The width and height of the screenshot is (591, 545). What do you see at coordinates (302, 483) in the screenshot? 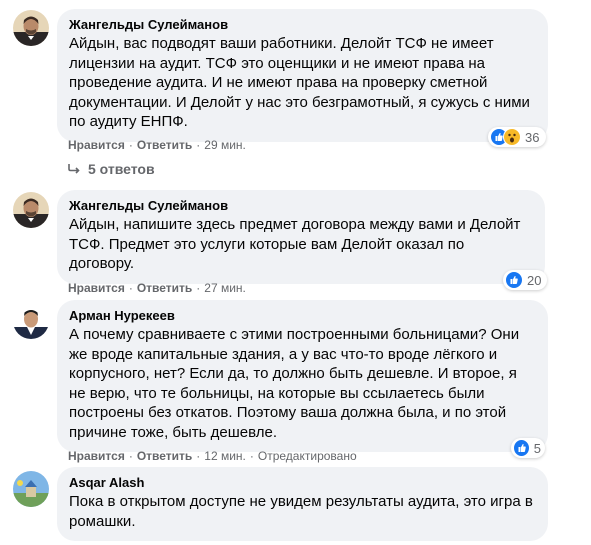
I see `comment-author: Asqar Alash` at bounding box center [302, 483].